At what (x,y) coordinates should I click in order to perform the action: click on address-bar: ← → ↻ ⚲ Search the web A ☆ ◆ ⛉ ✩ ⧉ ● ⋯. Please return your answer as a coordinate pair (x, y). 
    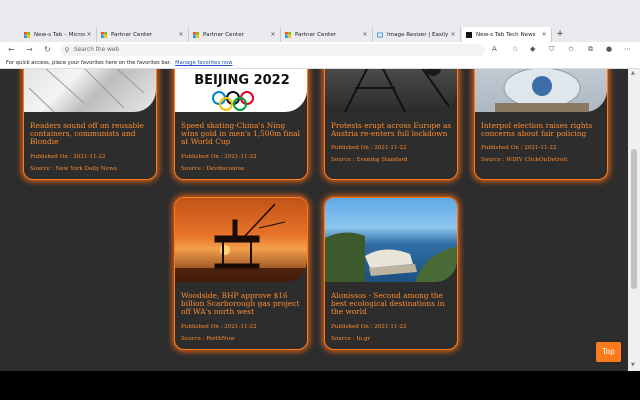
    Looking at the image, I should click on (320, 49).